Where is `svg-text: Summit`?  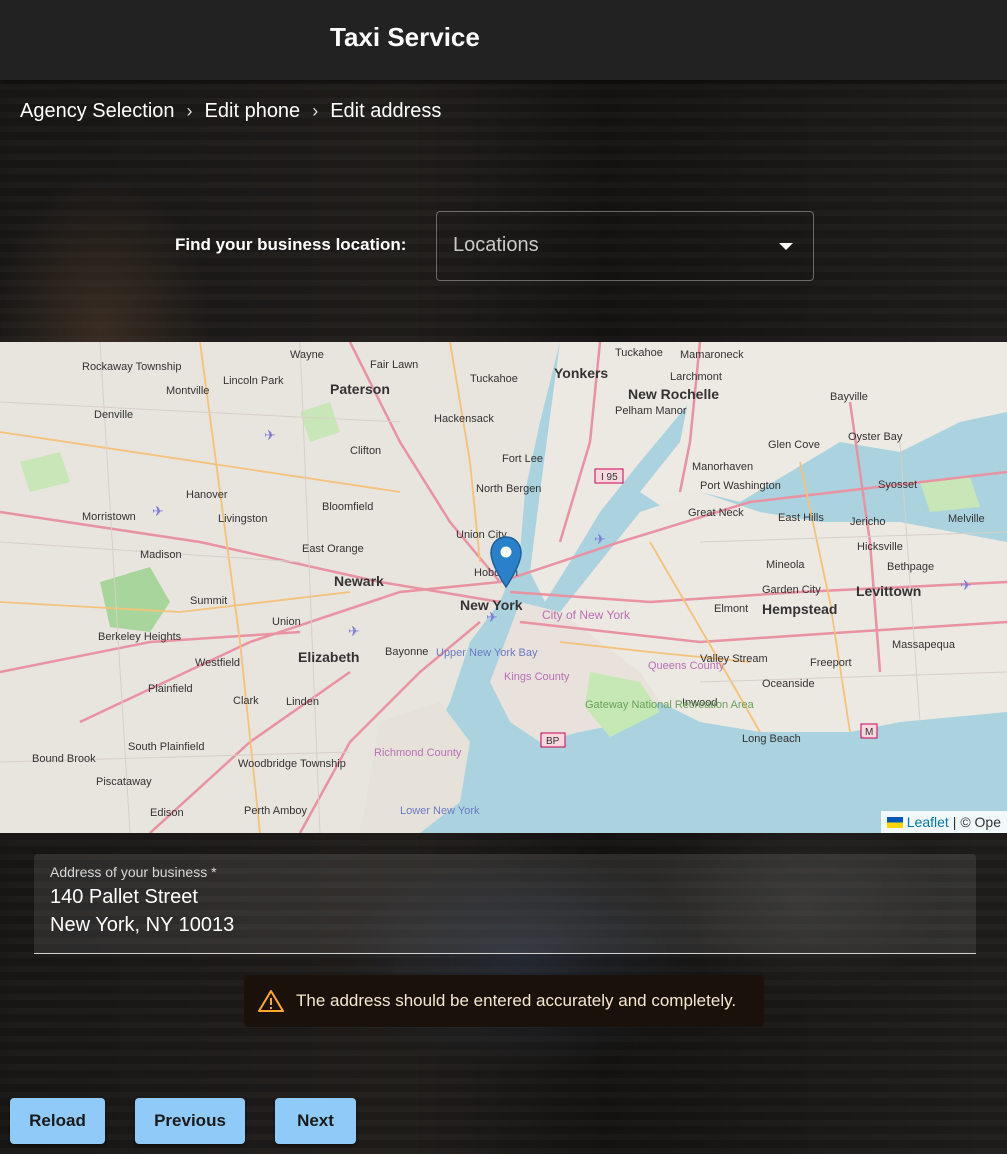 svg-text: Summit is located at coordinates (208, 601).